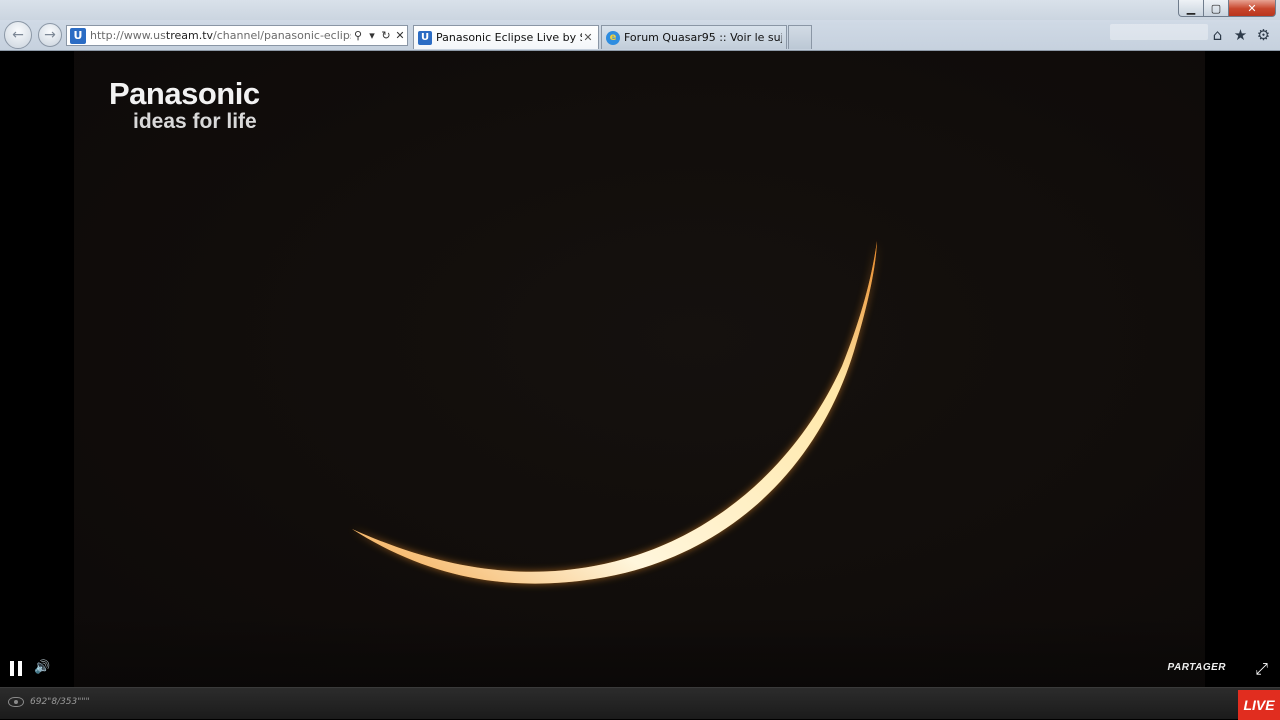  What do you see at coordinates (640, 669) in the screenshot?
I see `player-controls: 🔊 PARTAGER ⤢` at bounding box center [640, 669].